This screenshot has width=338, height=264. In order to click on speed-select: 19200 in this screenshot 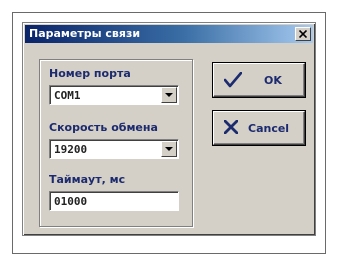, I will do `click(114, 149)`.